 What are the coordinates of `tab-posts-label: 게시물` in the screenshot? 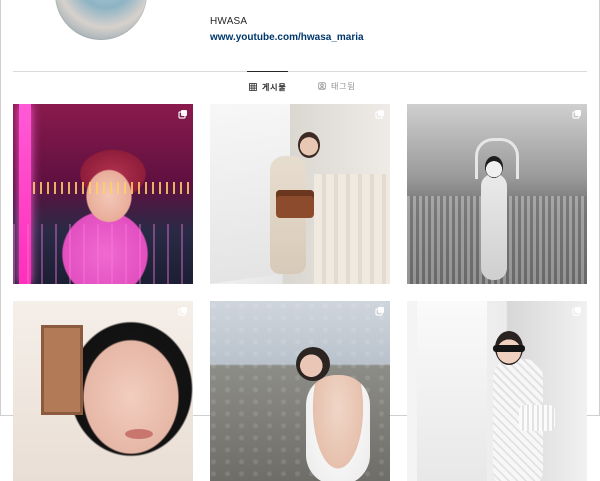 It's located at (274, 87).